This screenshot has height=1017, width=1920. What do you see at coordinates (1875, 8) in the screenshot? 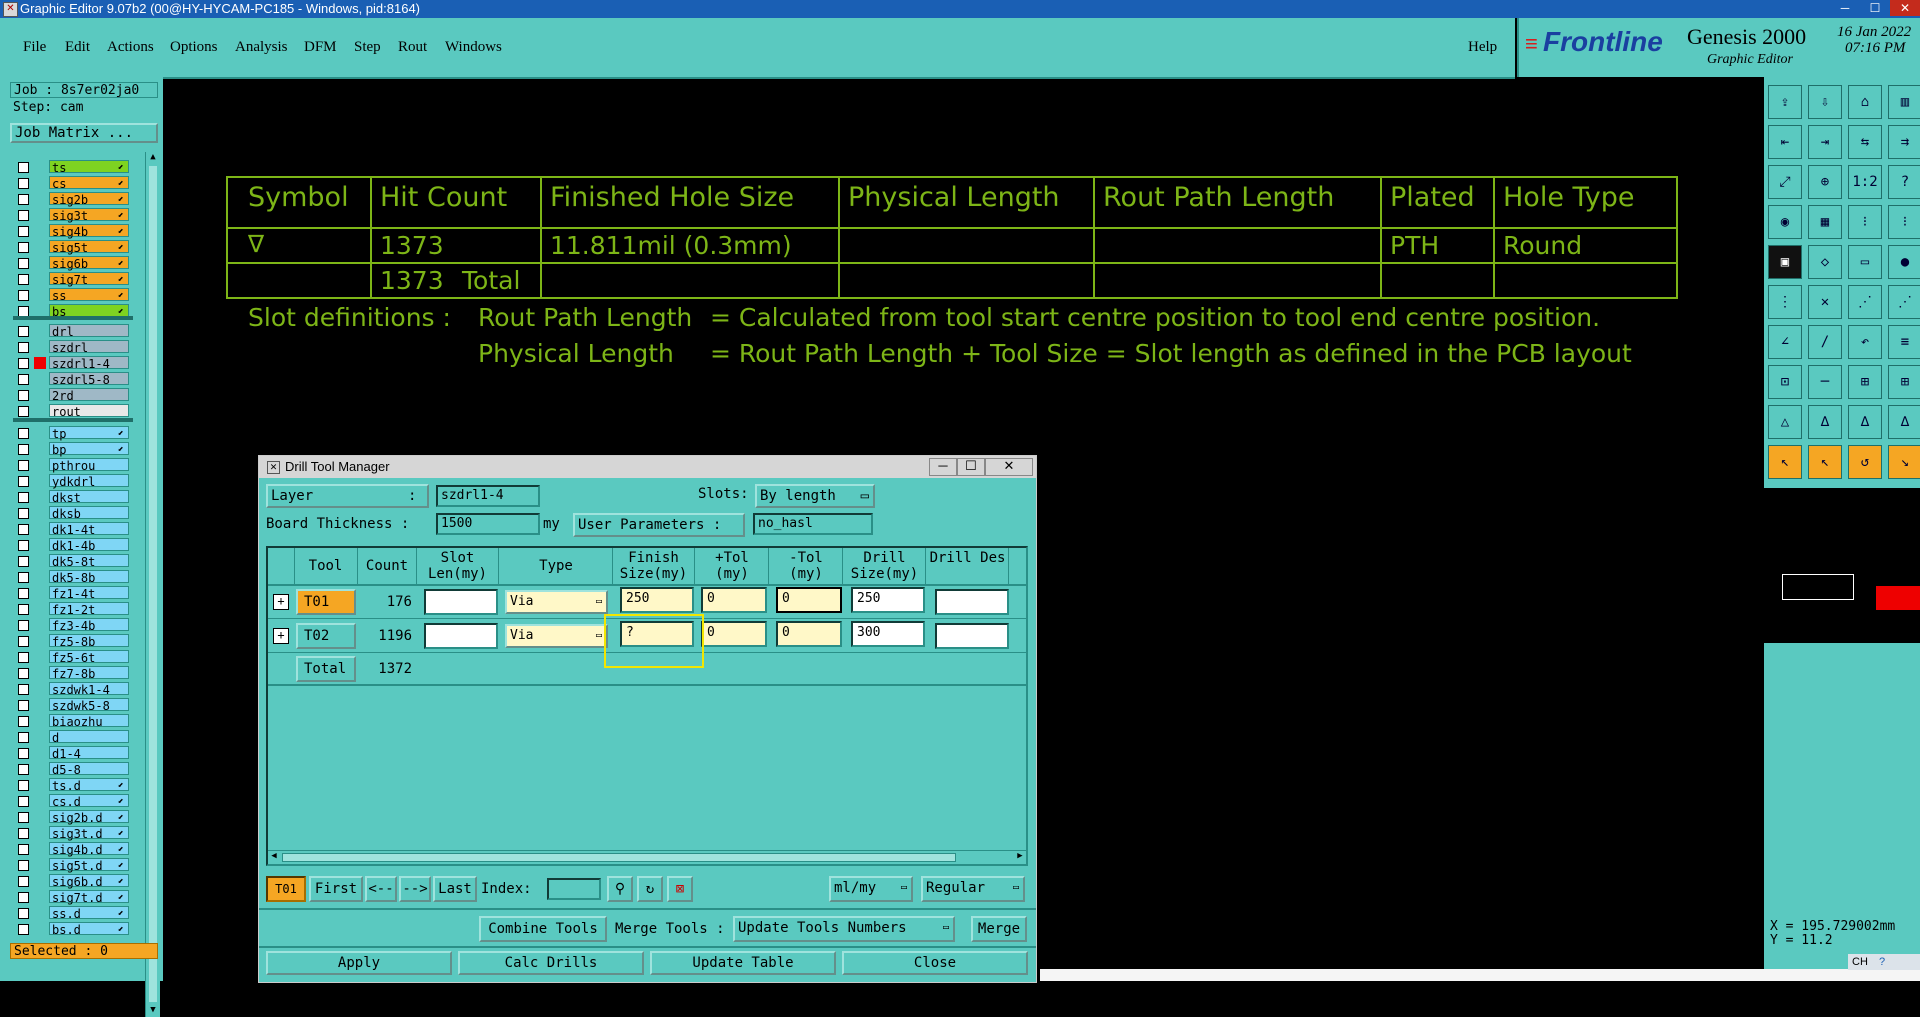
I see `maximize-icon: ☐` at bounding box center [1875, 8].